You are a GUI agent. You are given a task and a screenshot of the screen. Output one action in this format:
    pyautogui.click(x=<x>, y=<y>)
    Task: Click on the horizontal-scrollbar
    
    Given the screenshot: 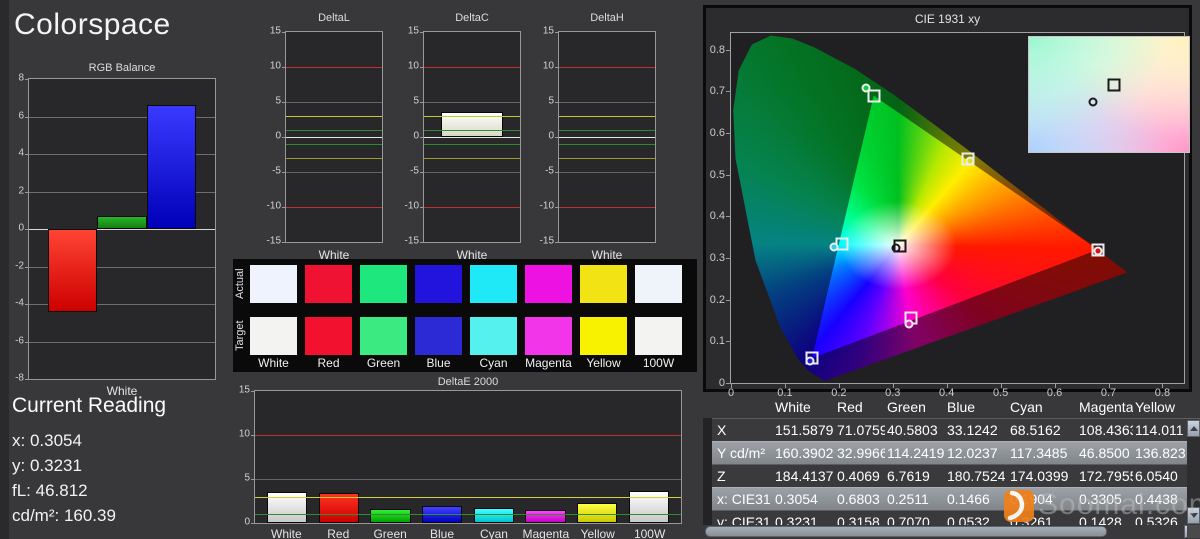 What is the action you would take?
    pyautogui.click(x=951, y=531)
    